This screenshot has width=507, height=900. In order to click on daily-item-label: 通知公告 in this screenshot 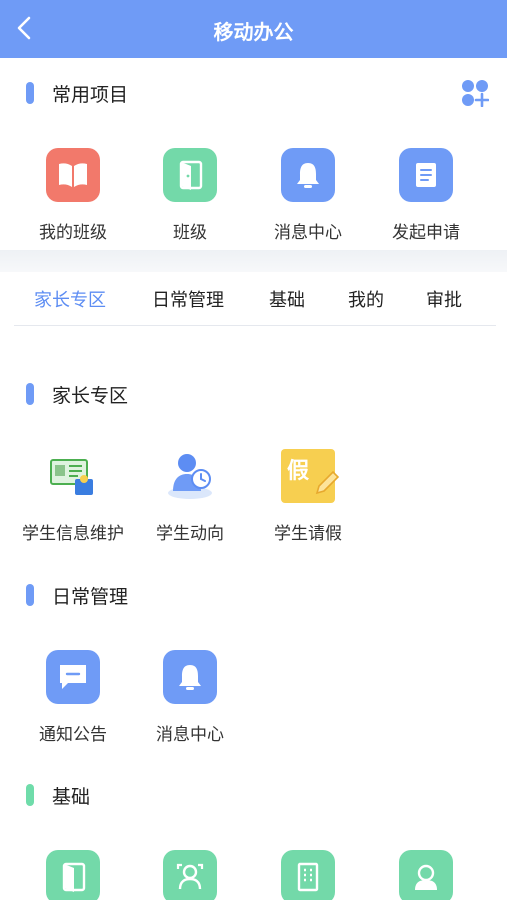, I will do `click(73, 735)`.